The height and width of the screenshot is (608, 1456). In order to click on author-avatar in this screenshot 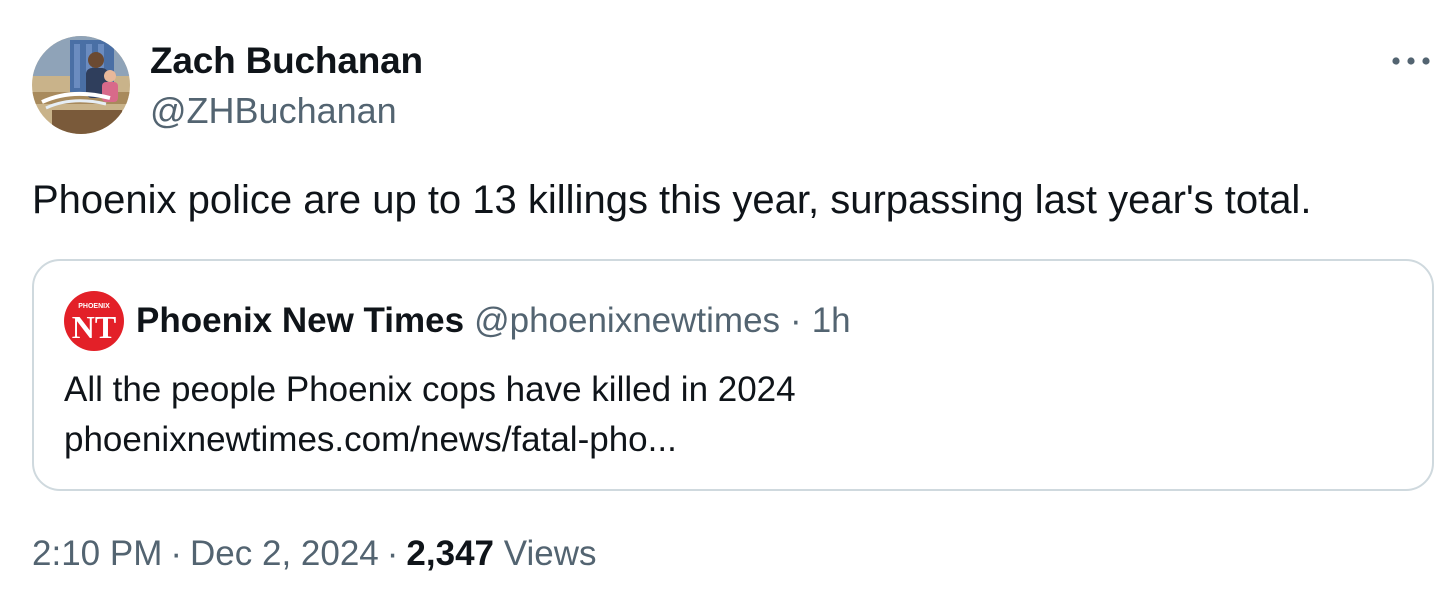, I will do `click(81, 85)`.